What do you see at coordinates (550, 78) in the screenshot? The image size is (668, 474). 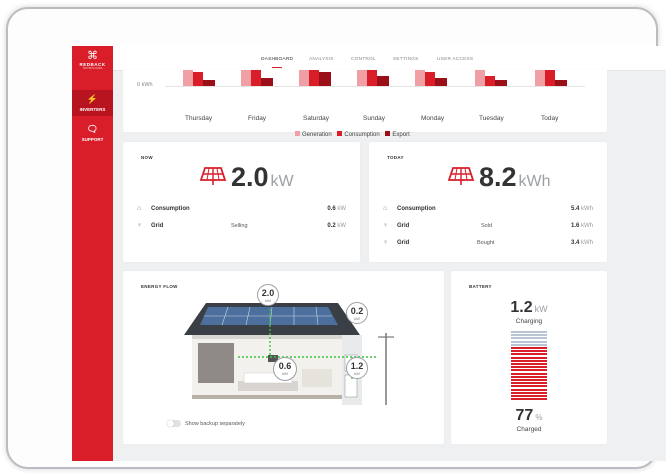 I see `bar-consumption-today` at bounding box center [550, 78].